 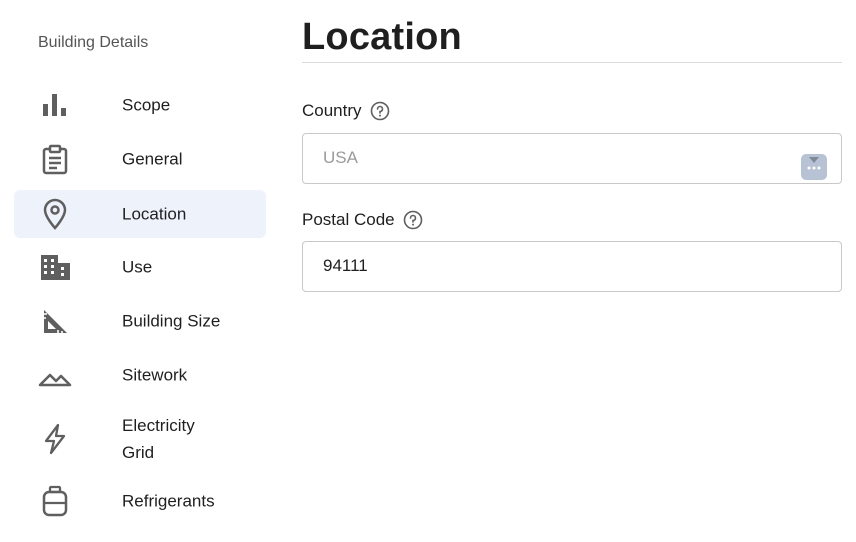 I want to click on map-pin-icon, so click(x=55, y=214).